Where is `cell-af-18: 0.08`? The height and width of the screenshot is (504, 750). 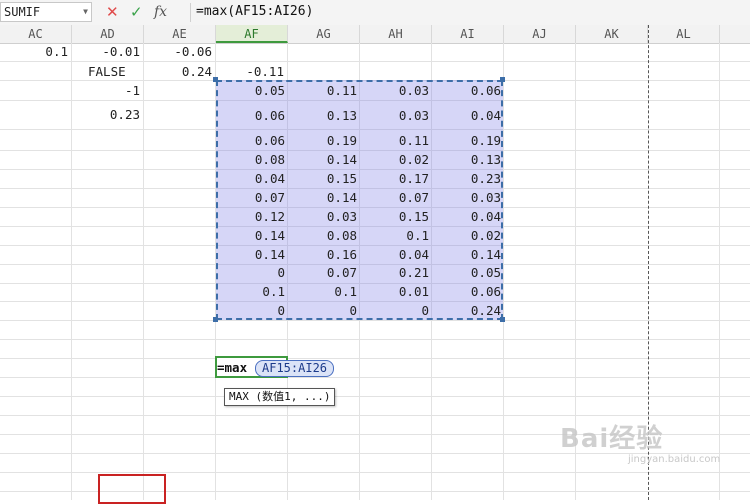
cell-af-18: 0.08 is located at coordinates (250, 159).